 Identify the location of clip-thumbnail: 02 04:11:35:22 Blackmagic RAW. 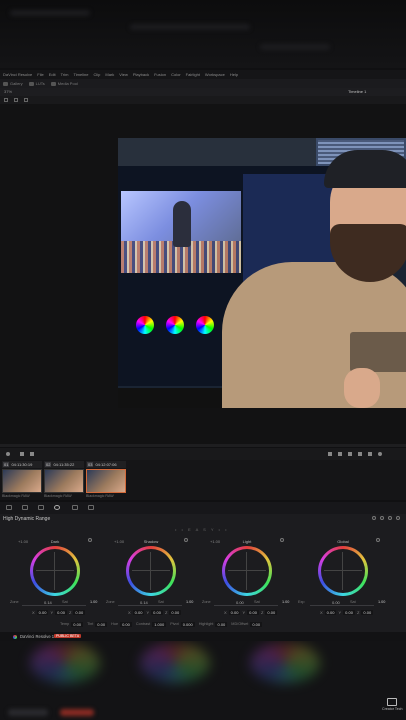
(64, 480).